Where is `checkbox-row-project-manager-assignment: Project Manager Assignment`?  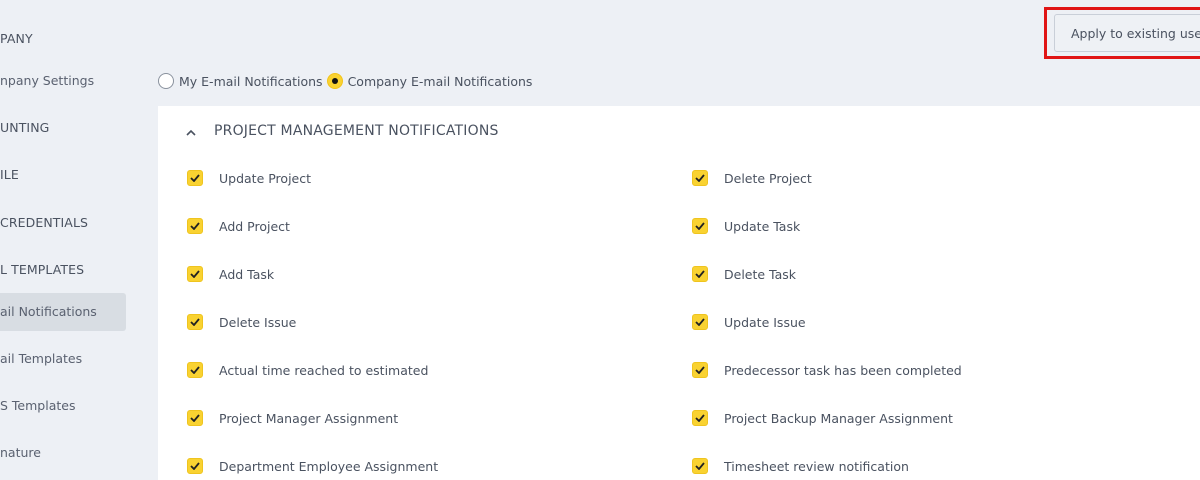 checkbox-row-project-manager-assignment: Project Manager Assignment is located at coordinates (292, 418).